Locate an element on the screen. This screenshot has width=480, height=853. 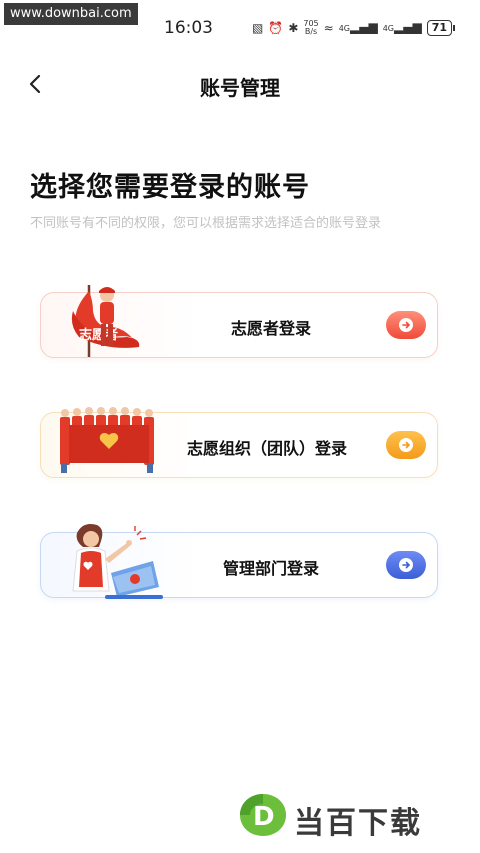
volunteer-login-arrow-button is located at coordinates (406, 325).